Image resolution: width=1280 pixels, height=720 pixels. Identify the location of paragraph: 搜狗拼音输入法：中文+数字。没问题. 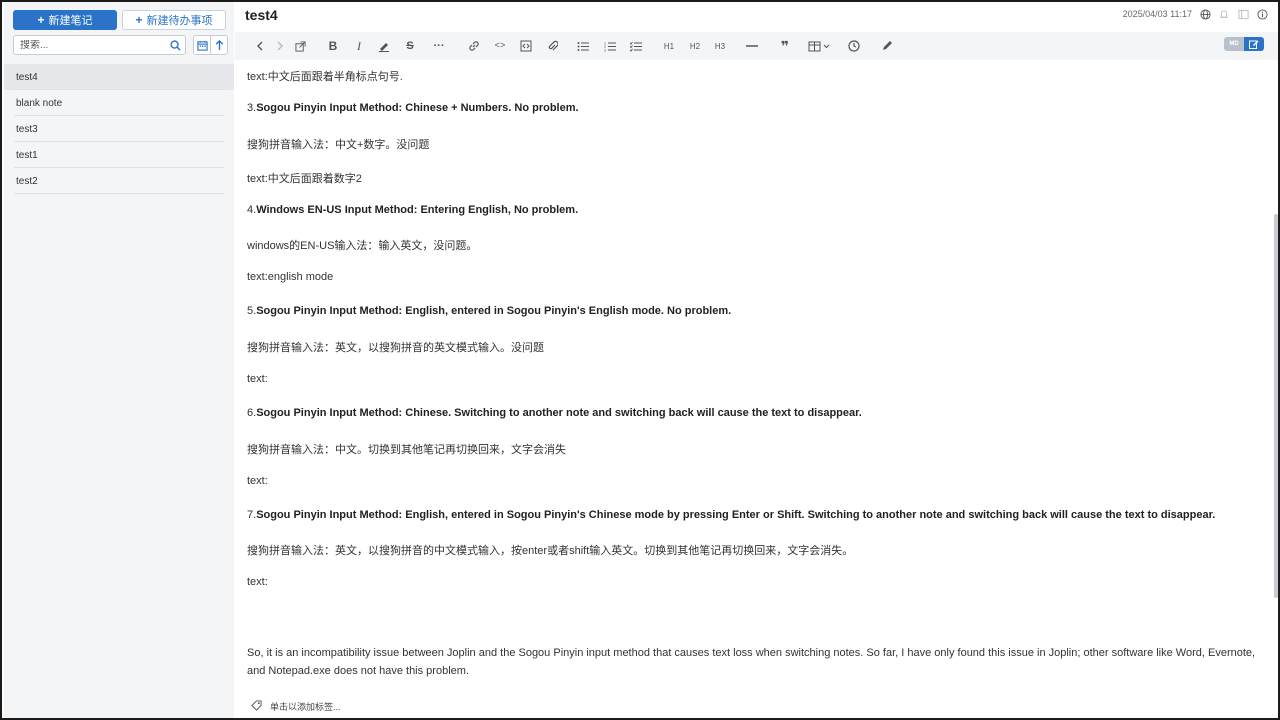
(338, 145).